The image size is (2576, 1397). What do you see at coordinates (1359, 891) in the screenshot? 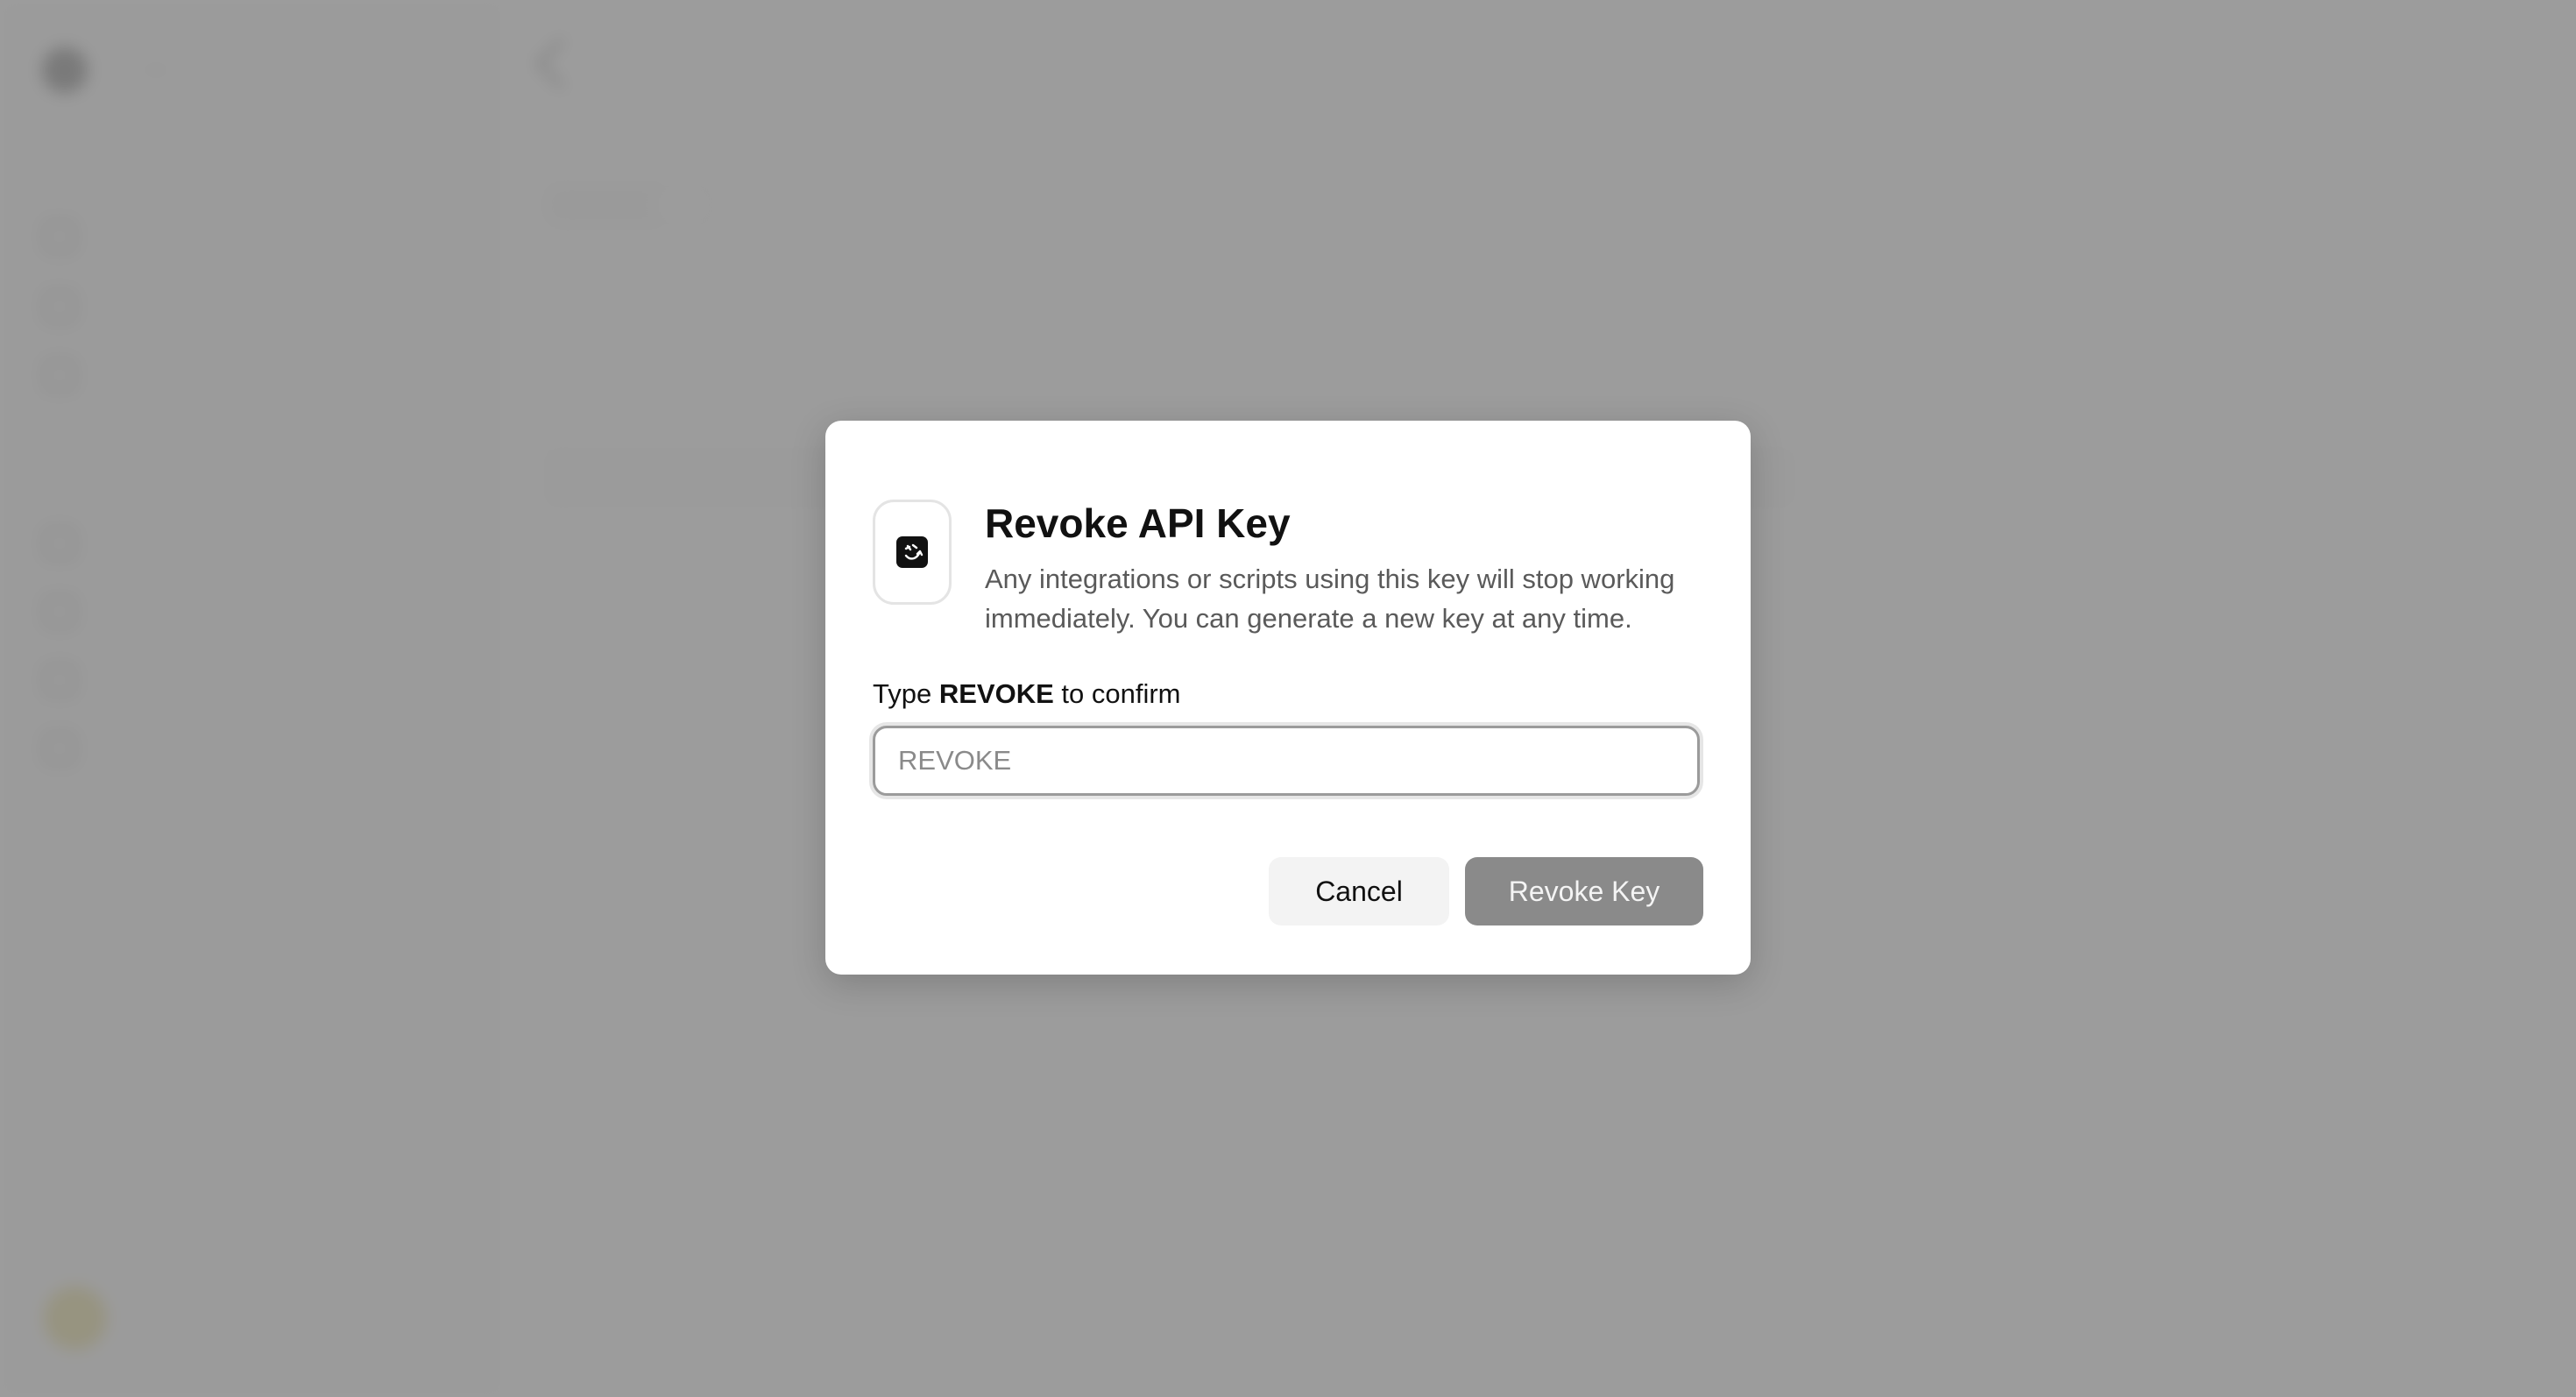
I see `cancel-button: Cancel` at bounding box center [1359, 891].